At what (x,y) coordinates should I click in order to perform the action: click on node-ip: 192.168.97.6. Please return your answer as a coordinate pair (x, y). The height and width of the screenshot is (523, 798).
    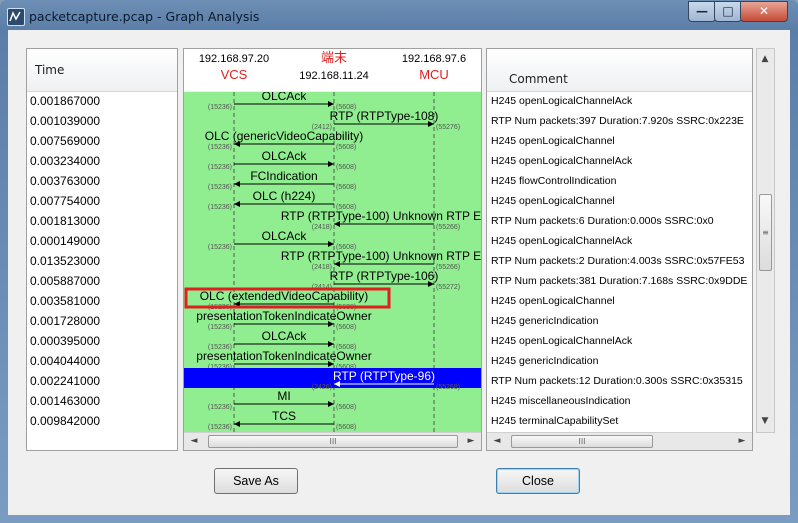
    Looking at the image, I should click on (434, 59).